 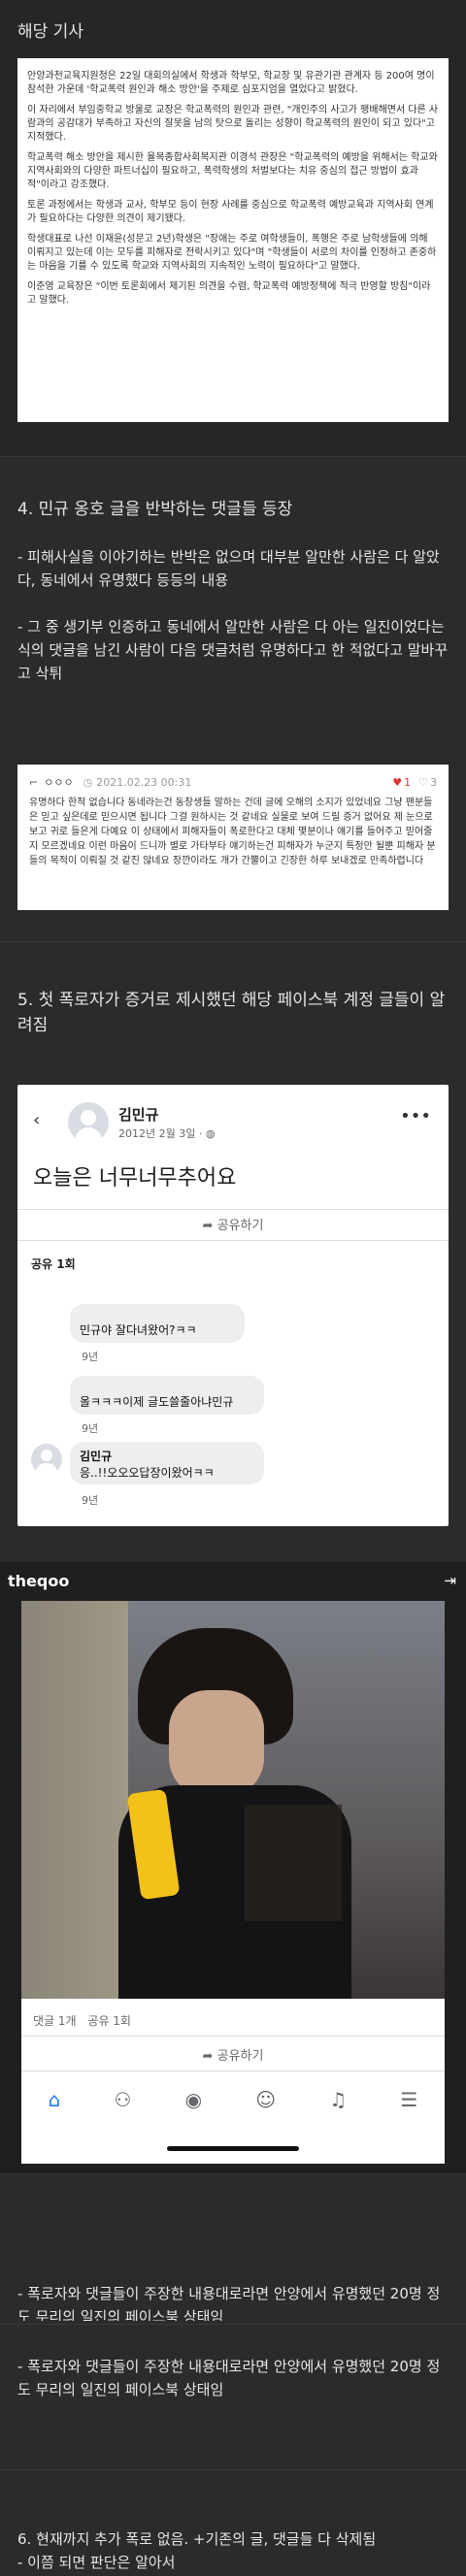 I want to click on upvote-count: 1, so click(x=408, y=782).